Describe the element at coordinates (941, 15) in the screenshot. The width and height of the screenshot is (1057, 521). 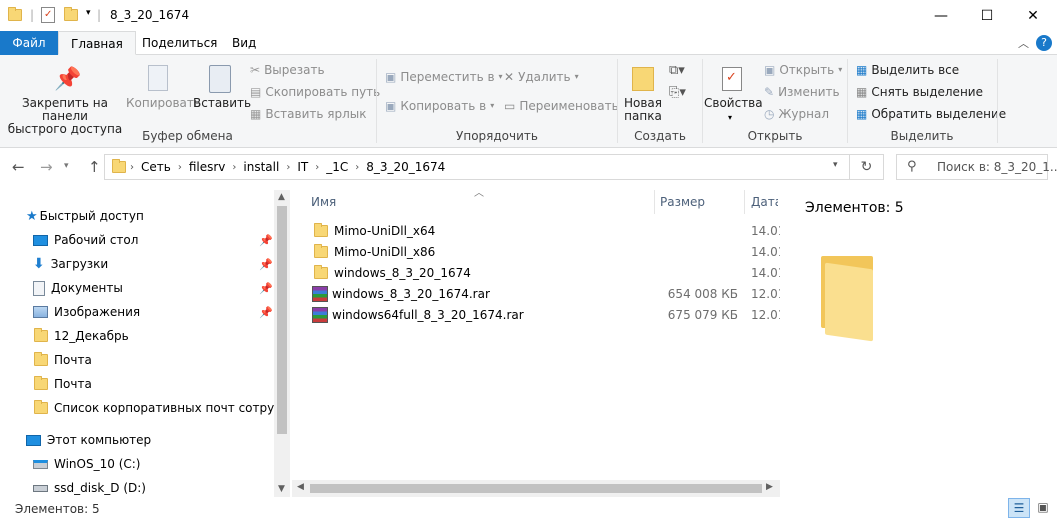
I see `minimize-button: —` at that location.